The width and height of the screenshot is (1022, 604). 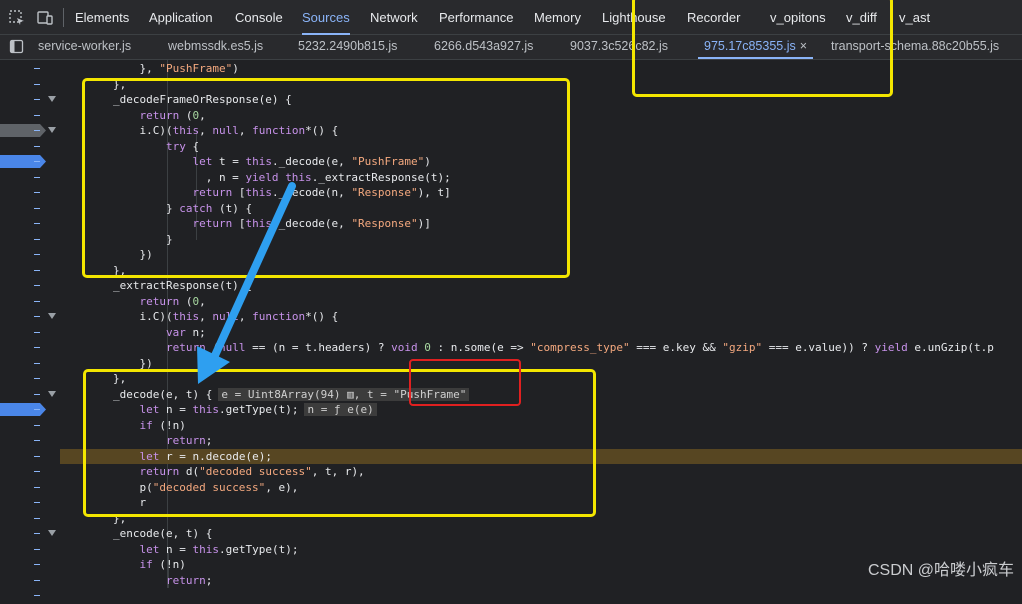 I want to click on code-line: return (0,, so click(x=132, y=302).